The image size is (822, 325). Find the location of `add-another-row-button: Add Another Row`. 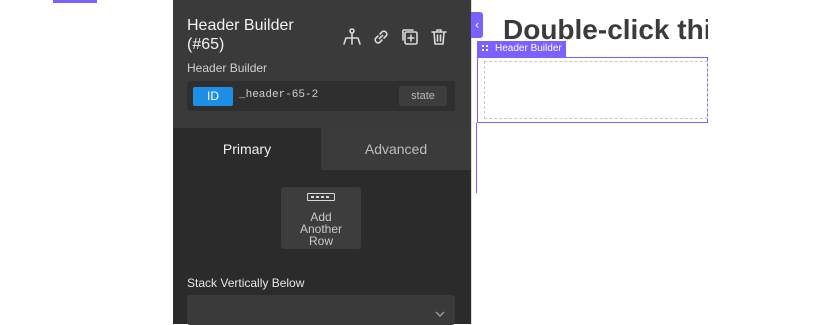

add-another-row-button: Add Another Row is located at coordinates (321, 218).